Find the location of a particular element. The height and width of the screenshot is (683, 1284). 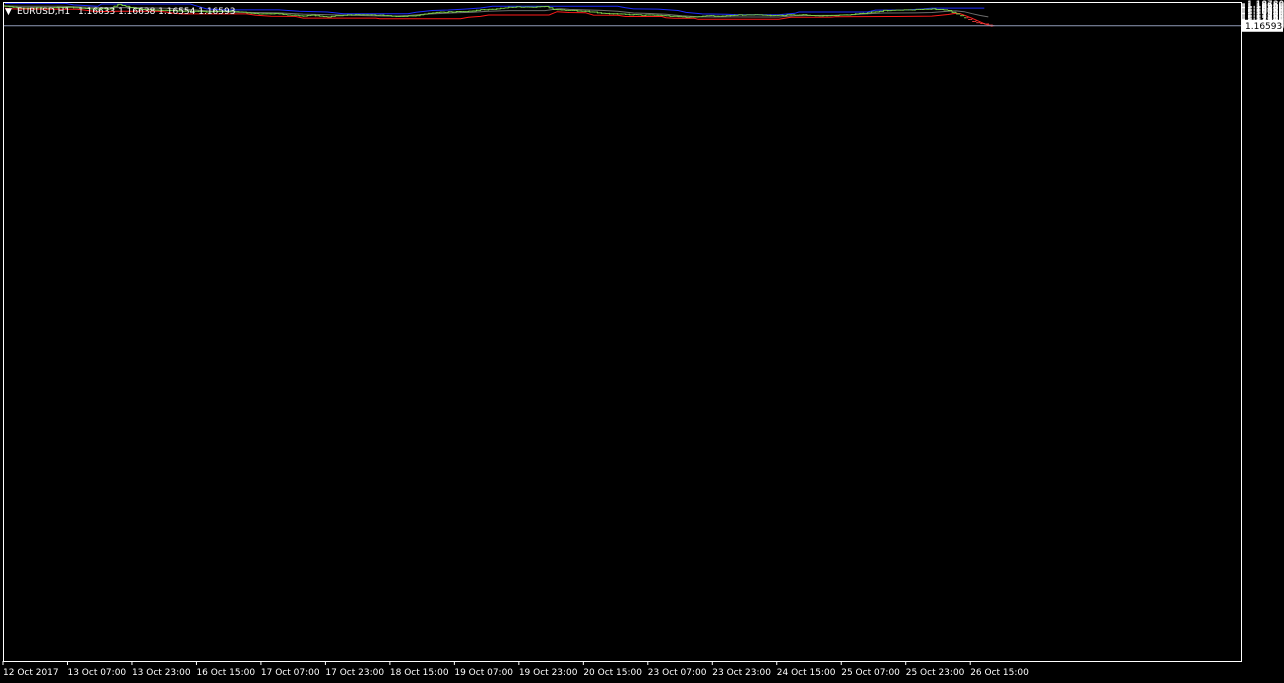

time-tick-label: 18 Oct 15:00 is located at coordinates (419, 673).